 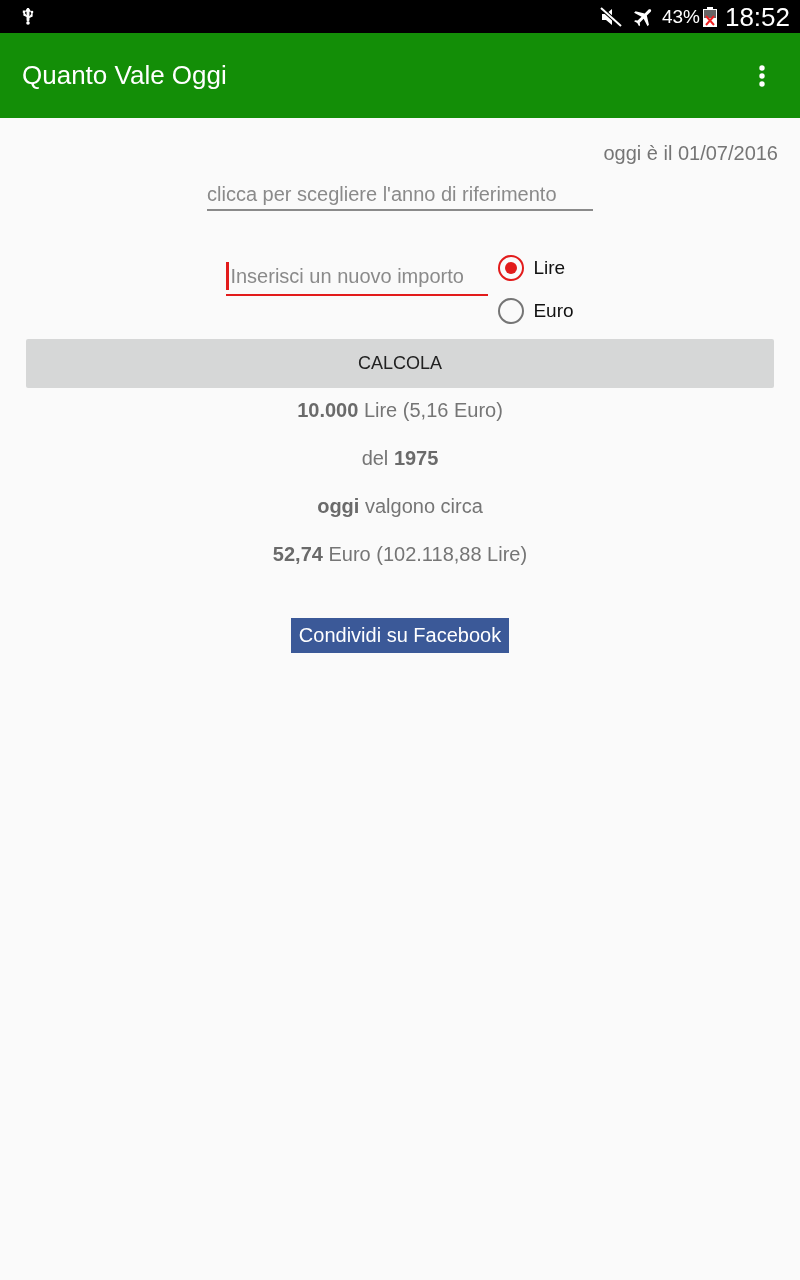 I want to click on battery-icon, so click(x=709, y=16).